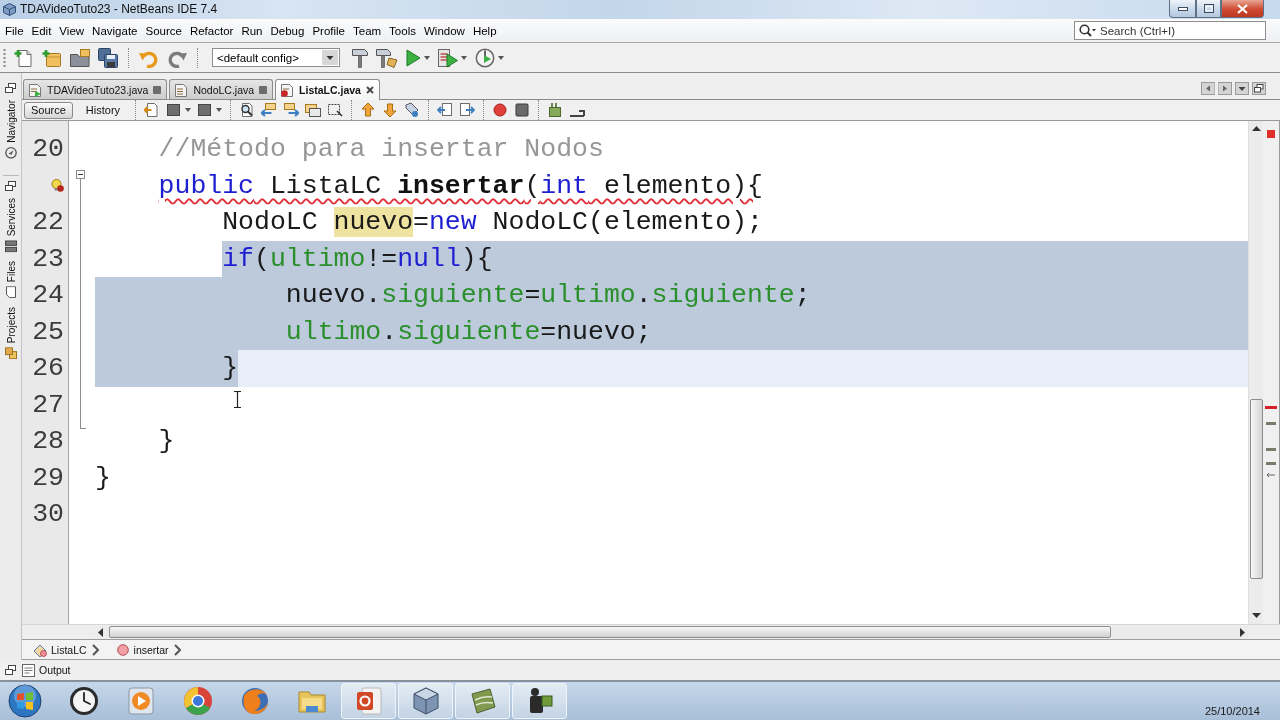  I want to click on class-icon, so click(40, 649).